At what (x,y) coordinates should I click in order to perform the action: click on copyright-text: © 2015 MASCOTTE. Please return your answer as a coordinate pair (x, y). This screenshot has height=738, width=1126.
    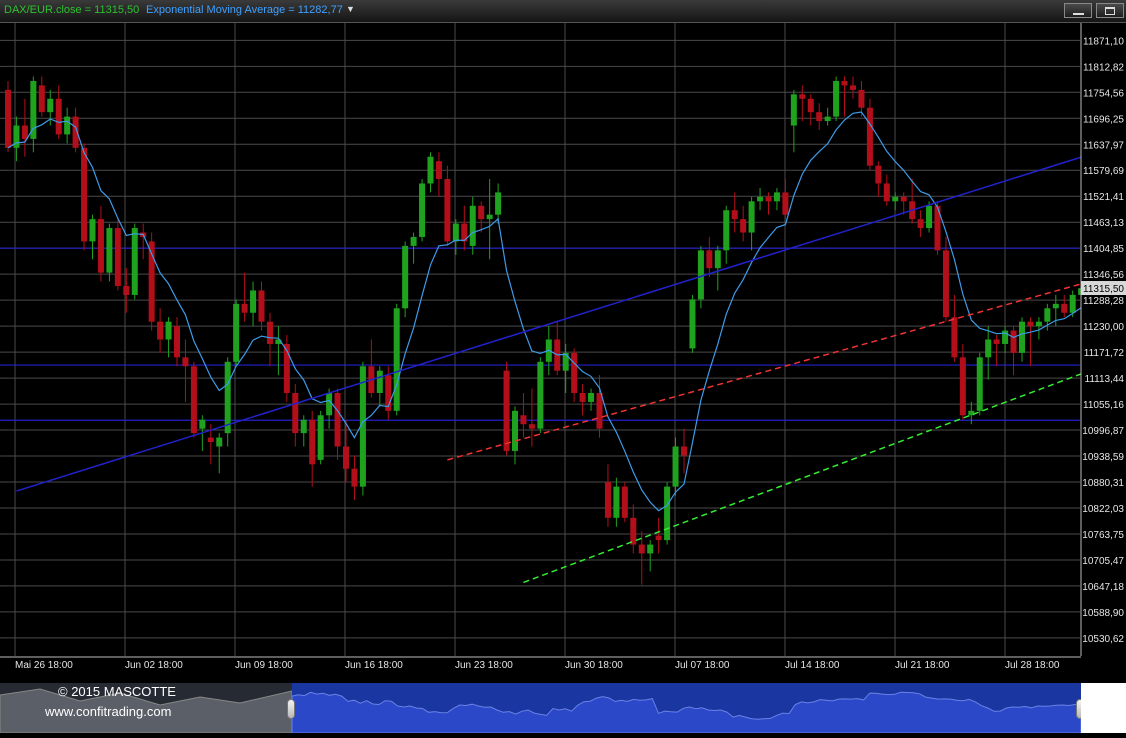
    Looking at the image, I should click on (117, 691).